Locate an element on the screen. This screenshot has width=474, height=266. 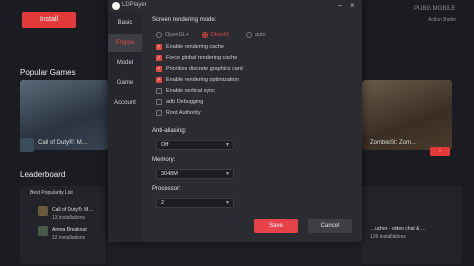
sidebar-item-game: Game is located at coordinates (125, 83).